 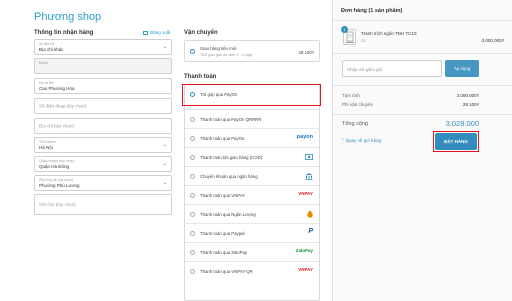 I want to click on payment-method-payon: Thanh toán qua PayOn payon, so click(x=252, y=137).